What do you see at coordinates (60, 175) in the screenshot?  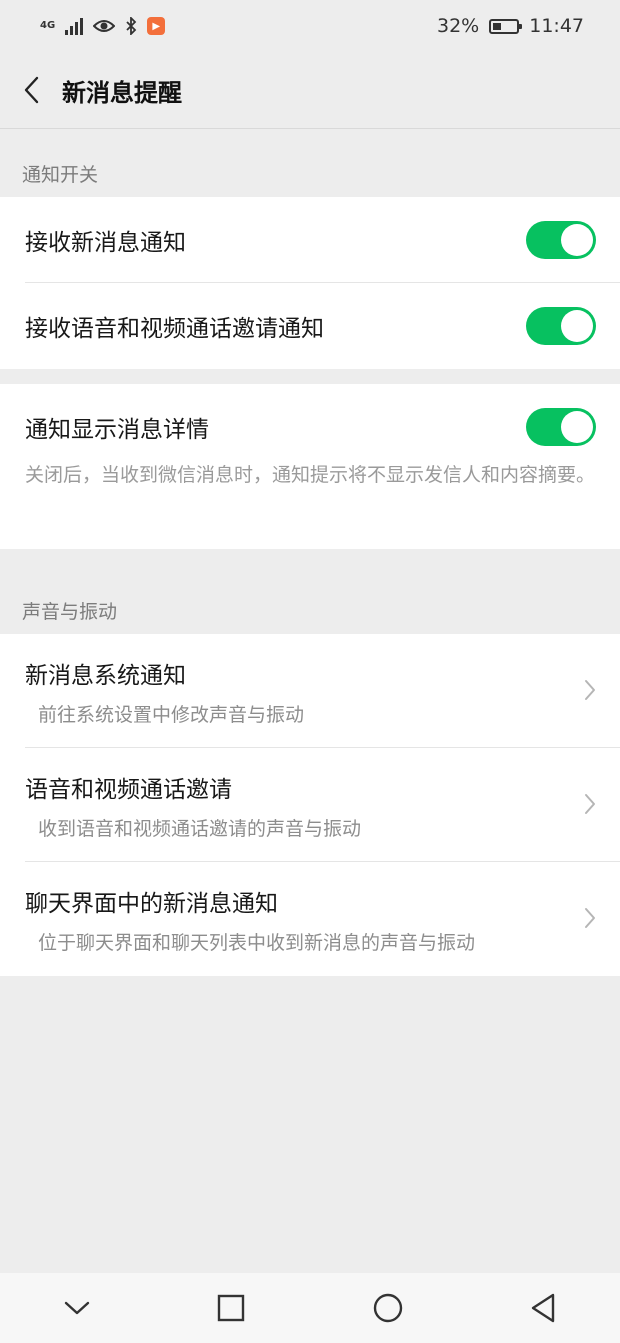 I see `section-header-notification: 通知开关` at bounding box center [60, 175].